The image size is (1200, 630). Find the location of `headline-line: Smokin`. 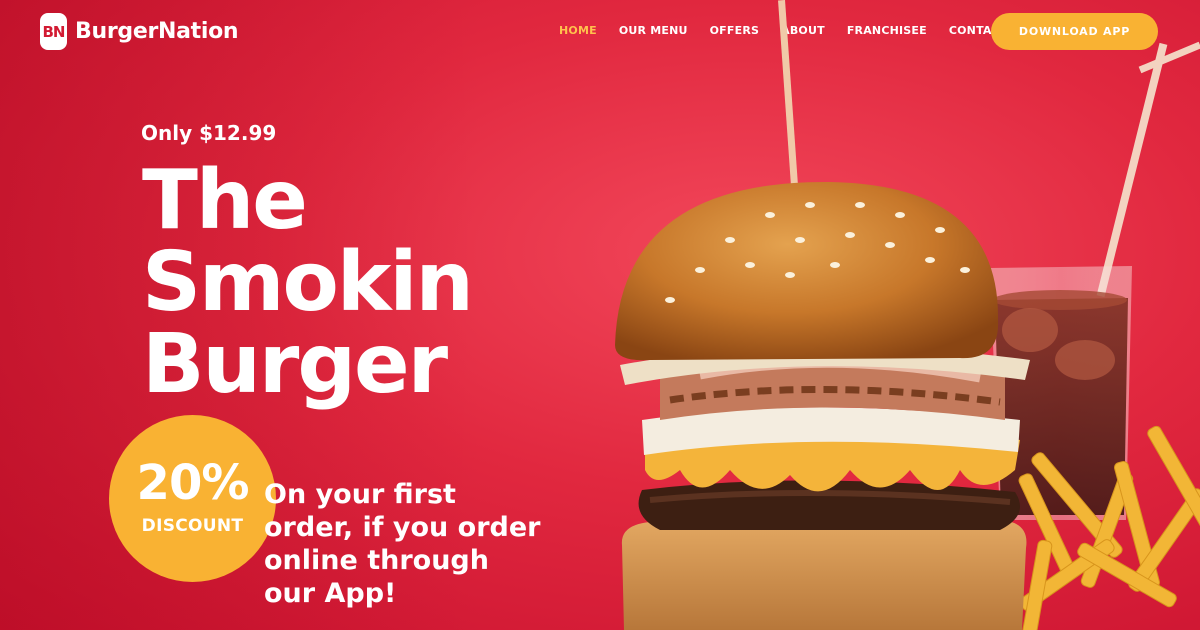

headline-line: Smokin is located at coordinates (308, 282).